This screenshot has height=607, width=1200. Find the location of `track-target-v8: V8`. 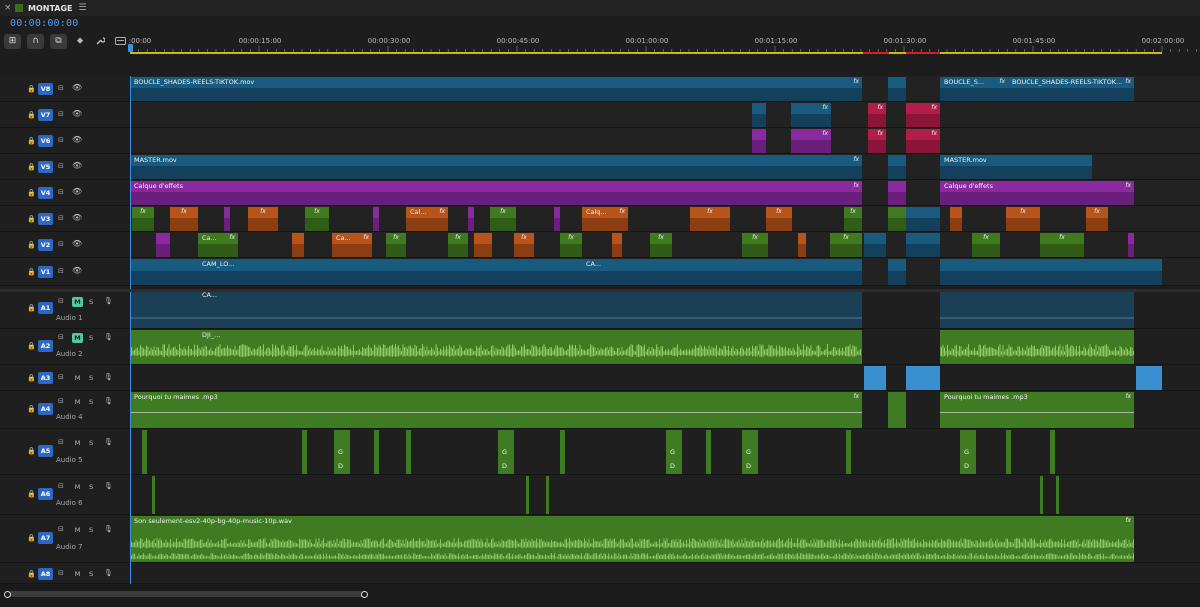

track-target-v8: V8 is located at coordinates (45, 89).